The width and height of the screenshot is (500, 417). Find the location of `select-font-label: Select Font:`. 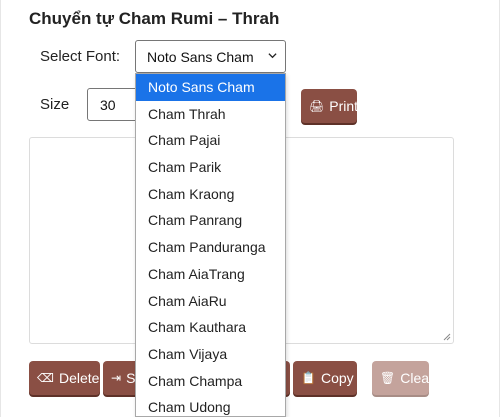

select-font-label: Select Font: is located at coordinates (80, 56).